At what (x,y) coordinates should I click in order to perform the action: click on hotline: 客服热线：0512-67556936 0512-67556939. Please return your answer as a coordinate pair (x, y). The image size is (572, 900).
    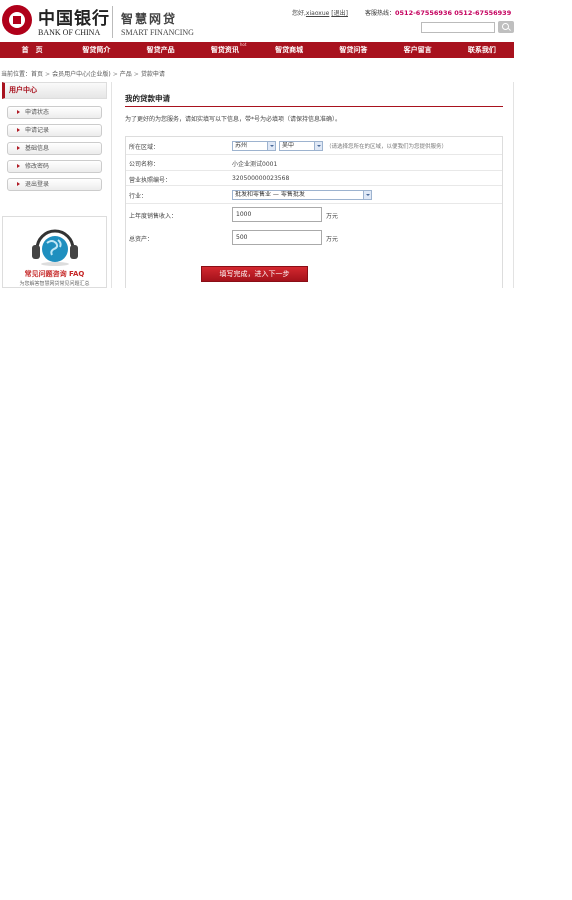
    Looking at the image, I should click on (438, 12).